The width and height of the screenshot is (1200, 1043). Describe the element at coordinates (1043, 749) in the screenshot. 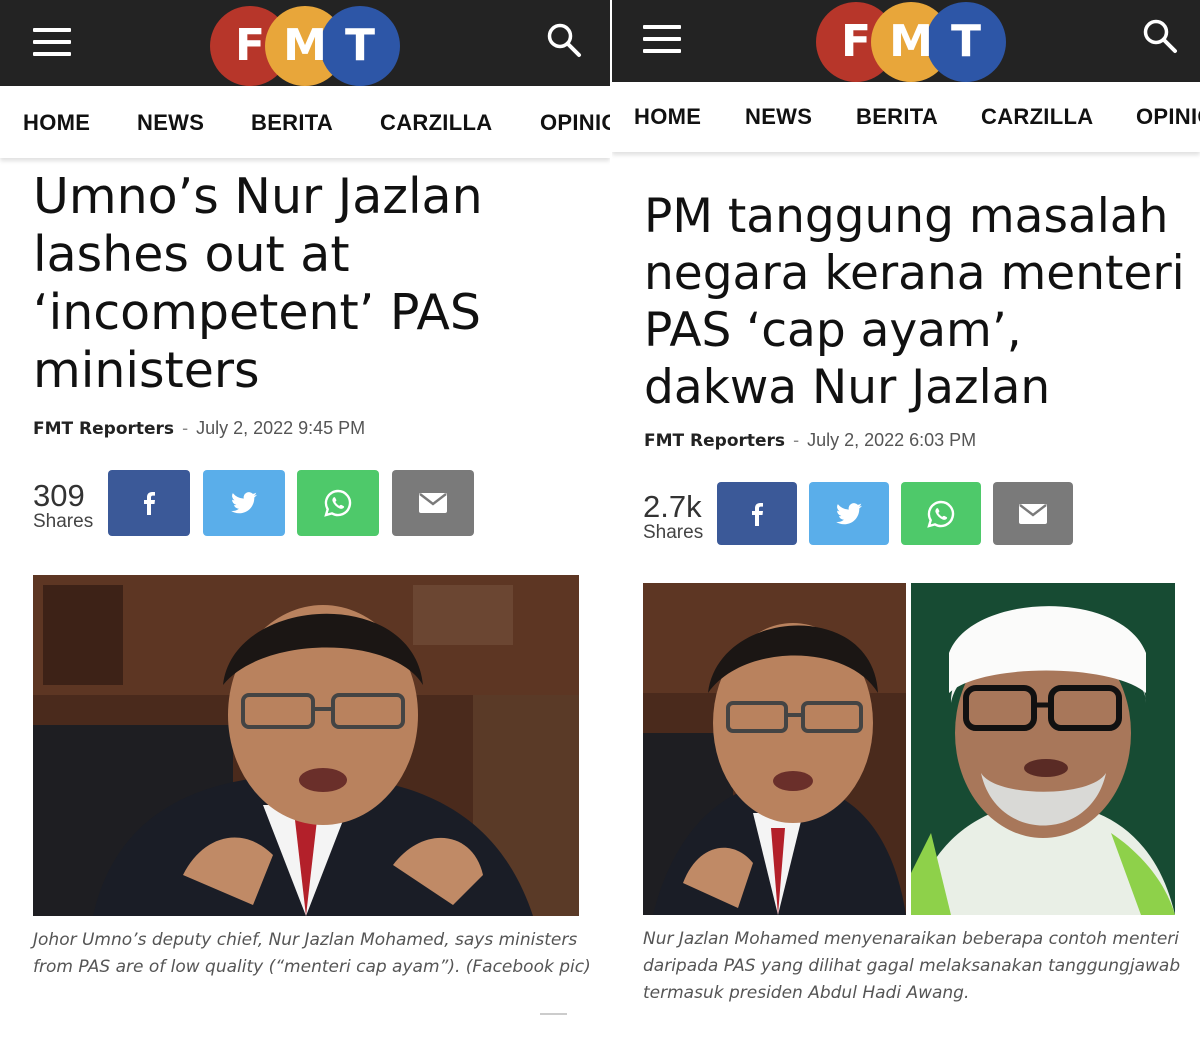

I see `article-photo-abdul-hadi-awang` at that location.